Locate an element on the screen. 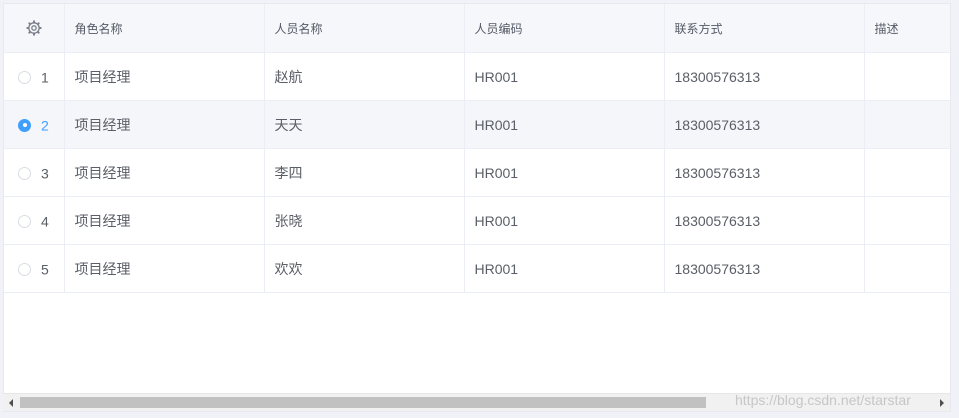 The image size is (959, 418). name-cell: 欢欢 is located at coordinates (364, 268).